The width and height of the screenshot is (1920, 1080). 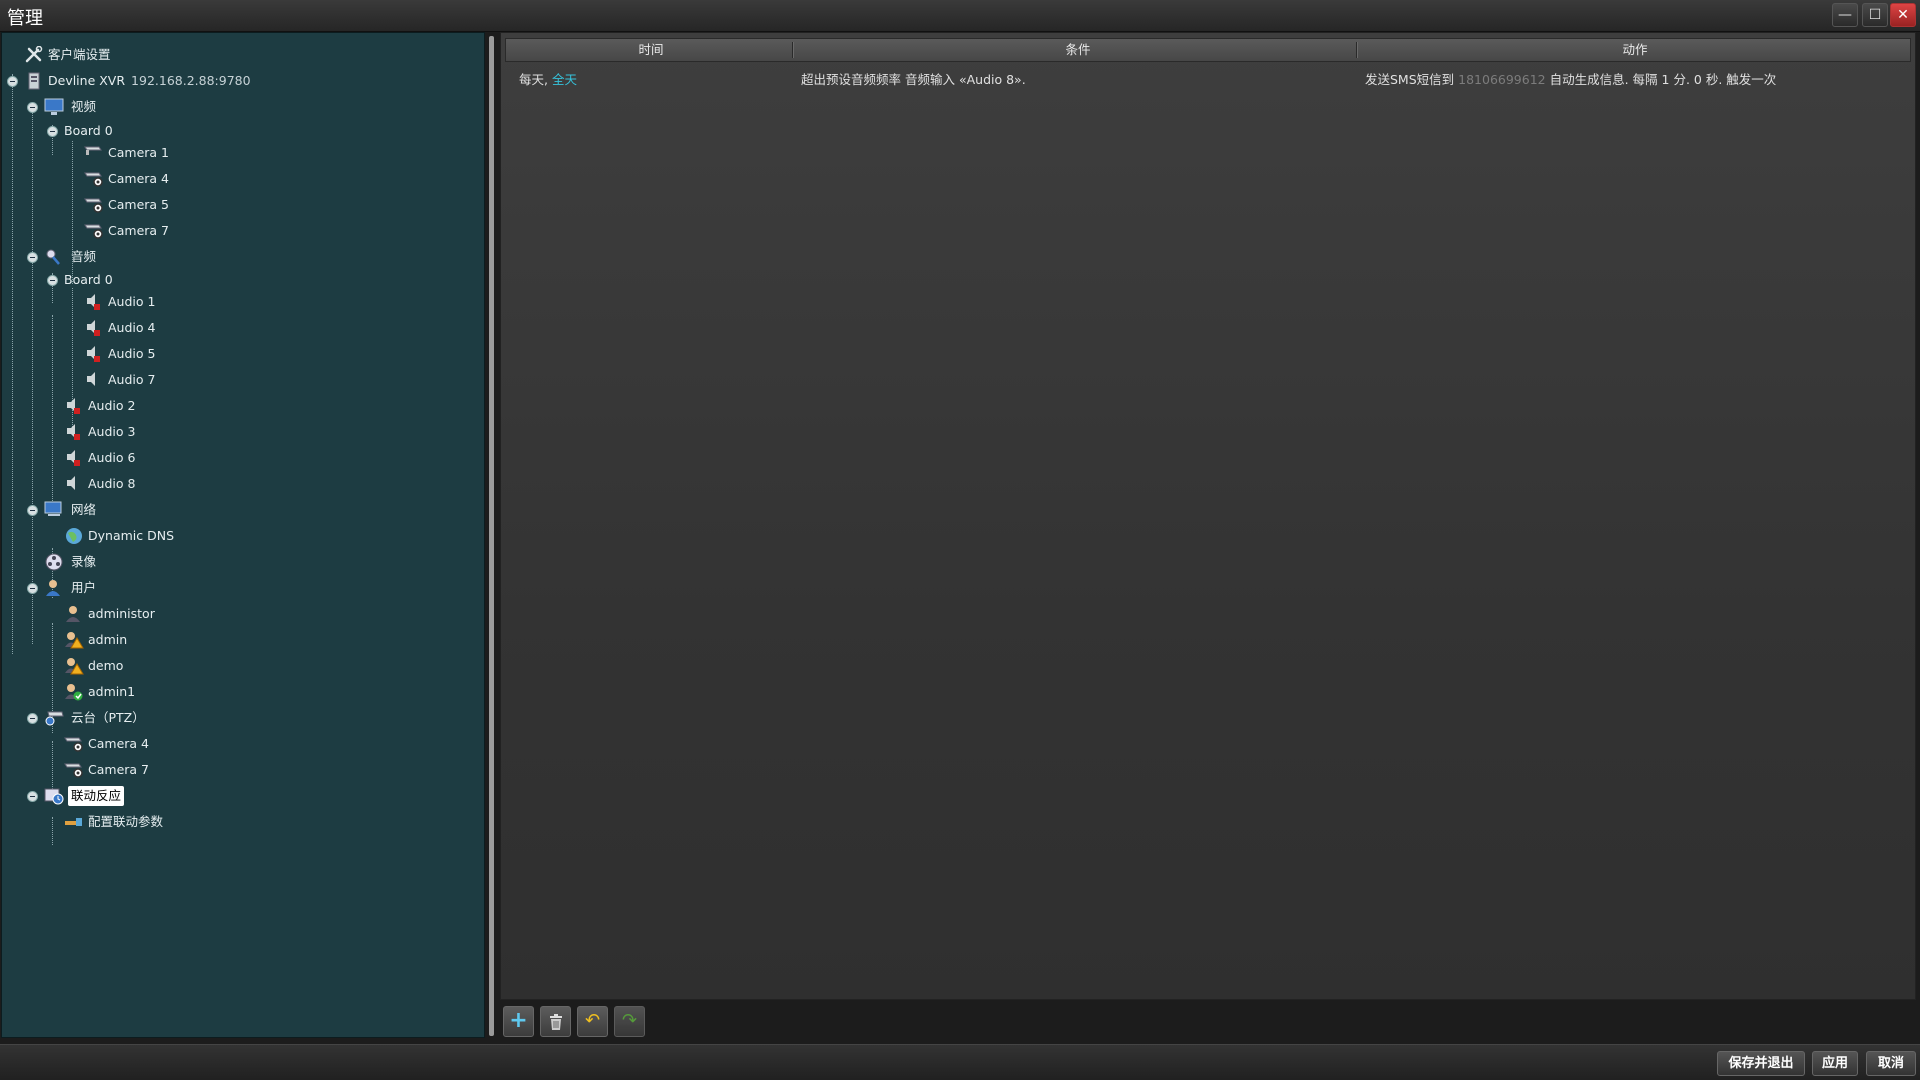 I want to click on globe-icon, so click(x=74, y=536).